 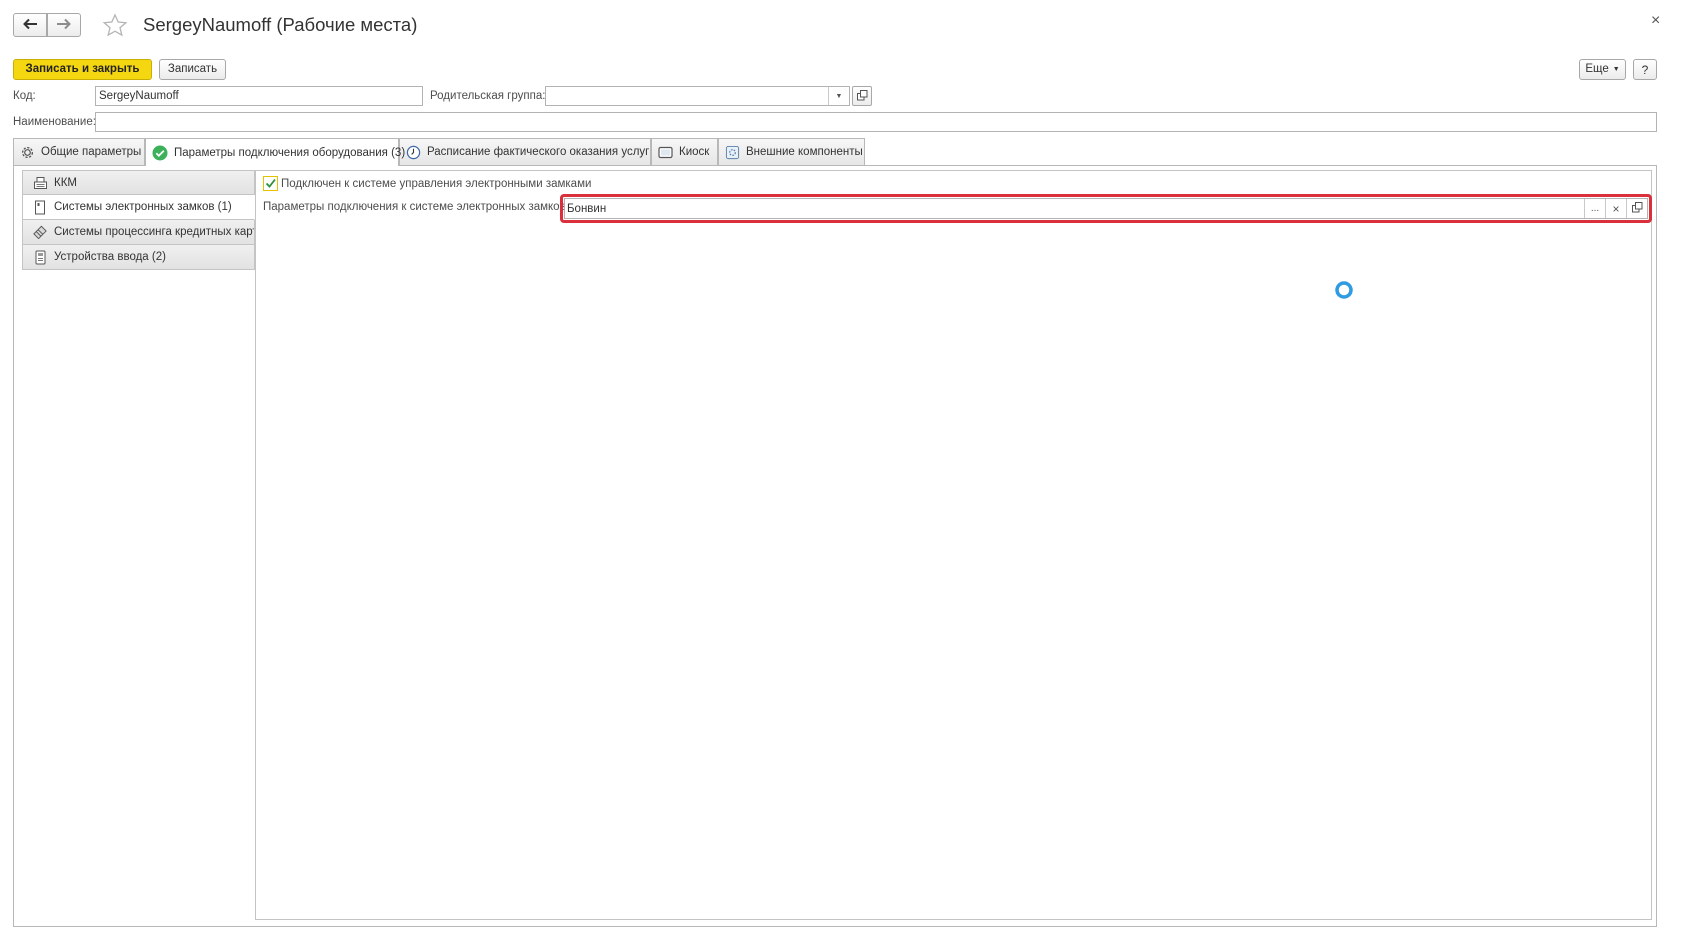 I want to click on parent-group-dropdown-button: ▼, so click(x=838, y=96).